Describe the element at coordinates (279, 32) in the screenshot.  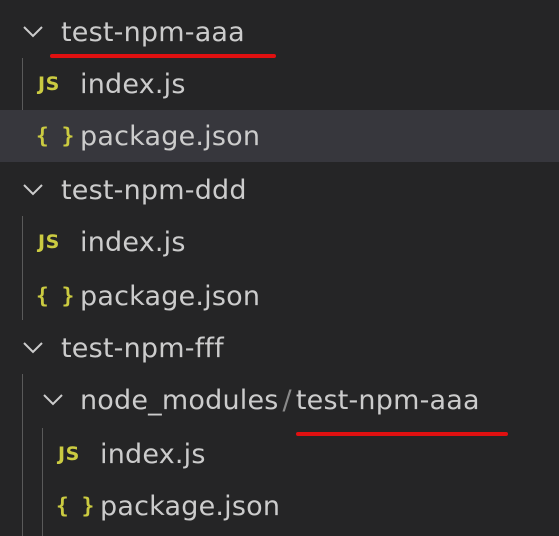
I see `folder-row-test-npm-aaa: test-npm-aaa` at that location.